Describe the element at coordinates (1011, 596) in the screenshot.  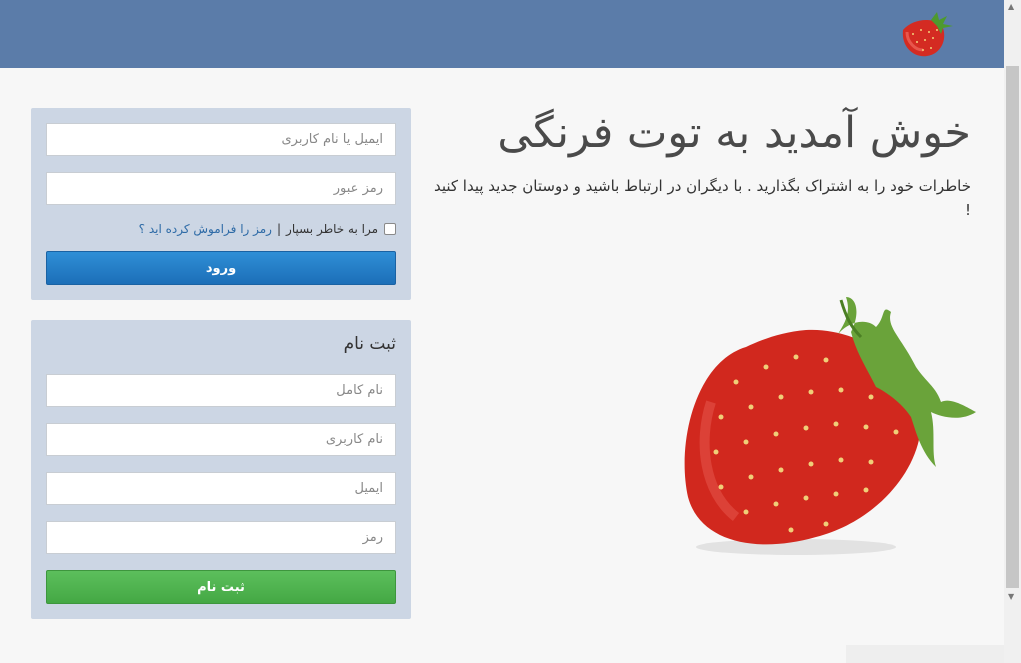
I see `scroll-down-arrow-icon: ▼` at that location.